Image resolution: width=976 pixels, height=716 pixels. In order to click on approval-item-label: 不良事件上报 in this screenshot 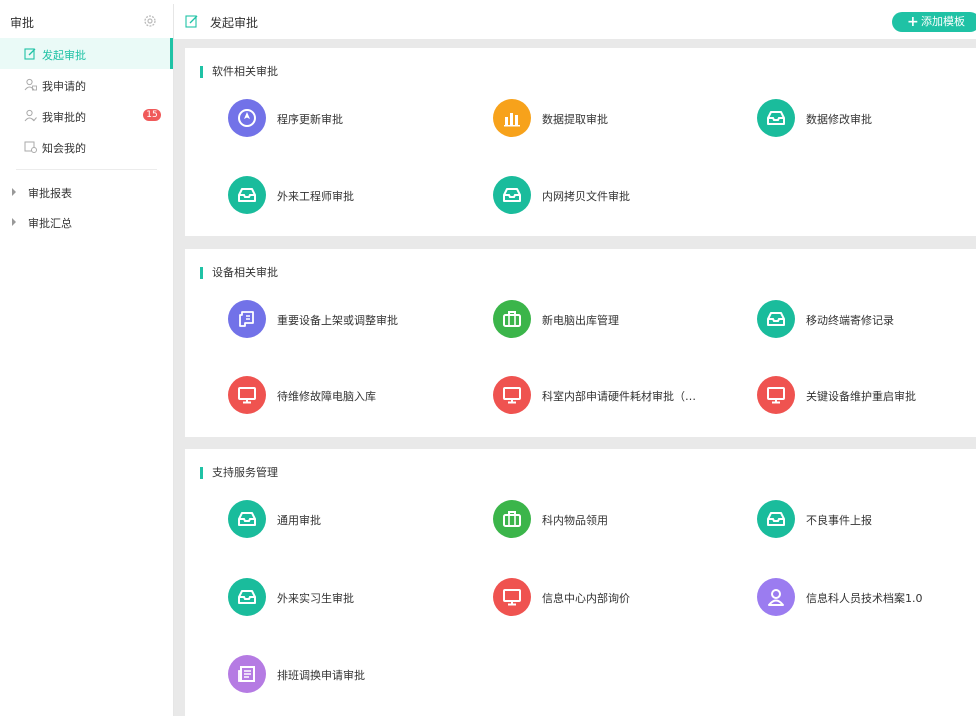, I will do `click(839, 520)`.